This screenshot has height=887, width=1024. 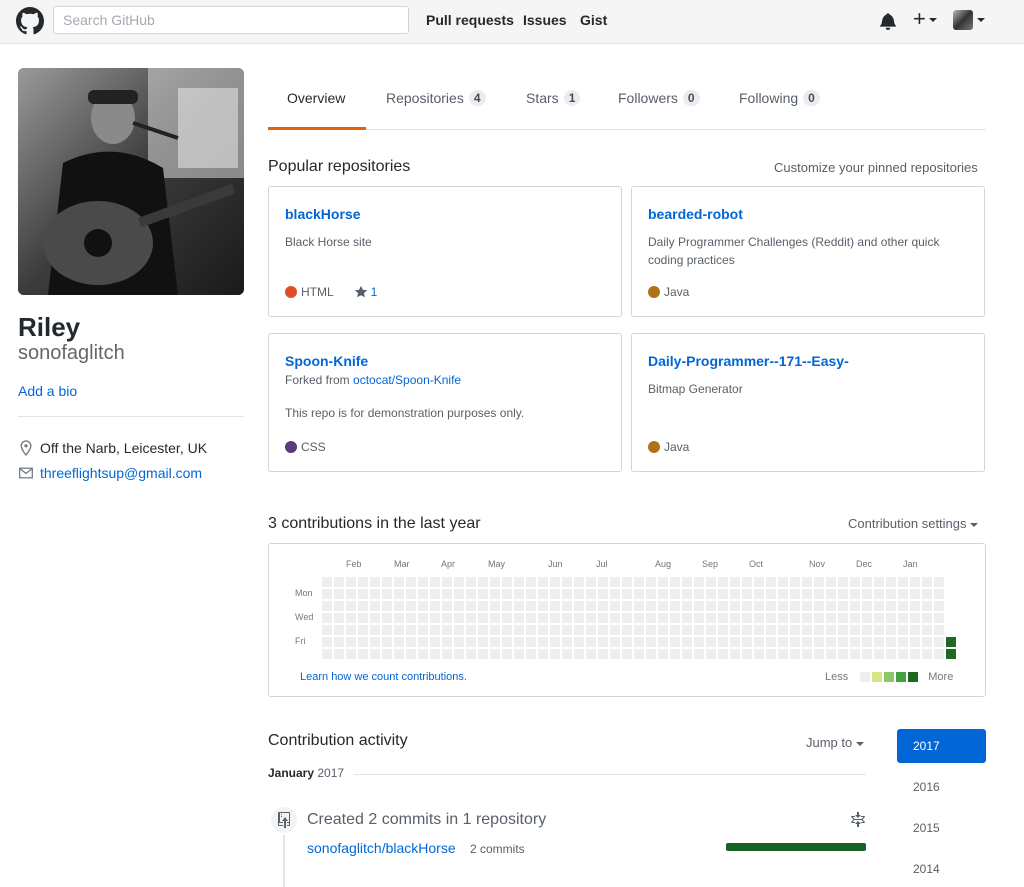 I want to click on fork-source-link: octocat/Spoon-Knife, so click(x=407, y=380).